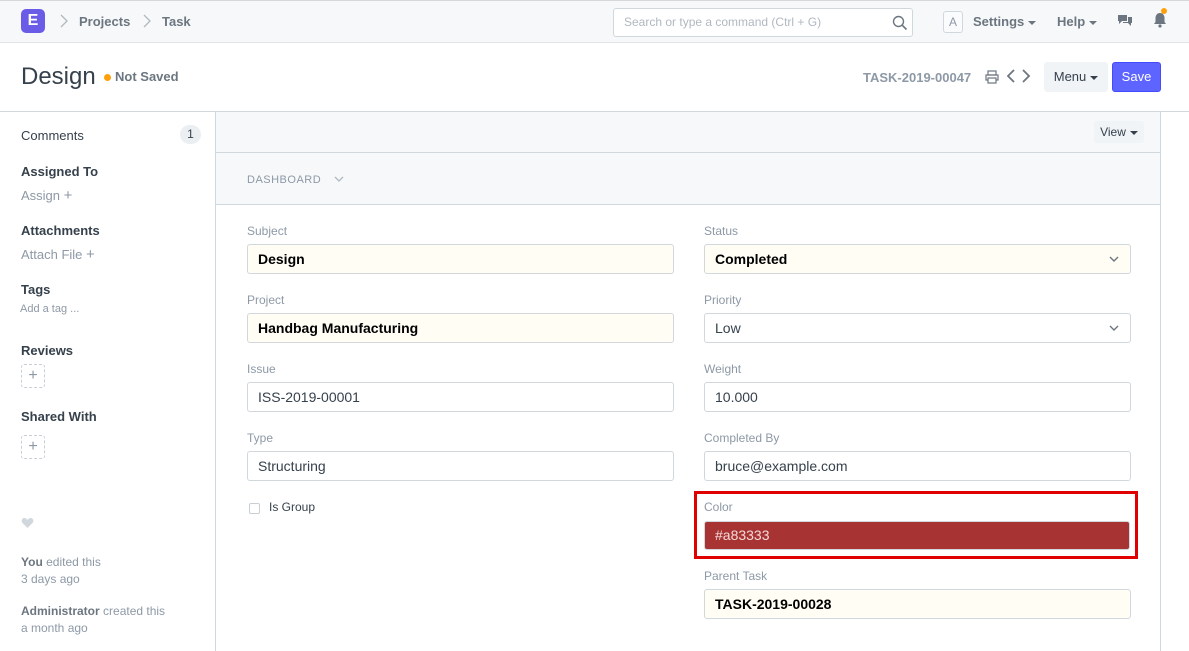 The width and height of the screenshot is (1189, 651). I want to click on attach-file-link: Attach File +, so click(58, 254).